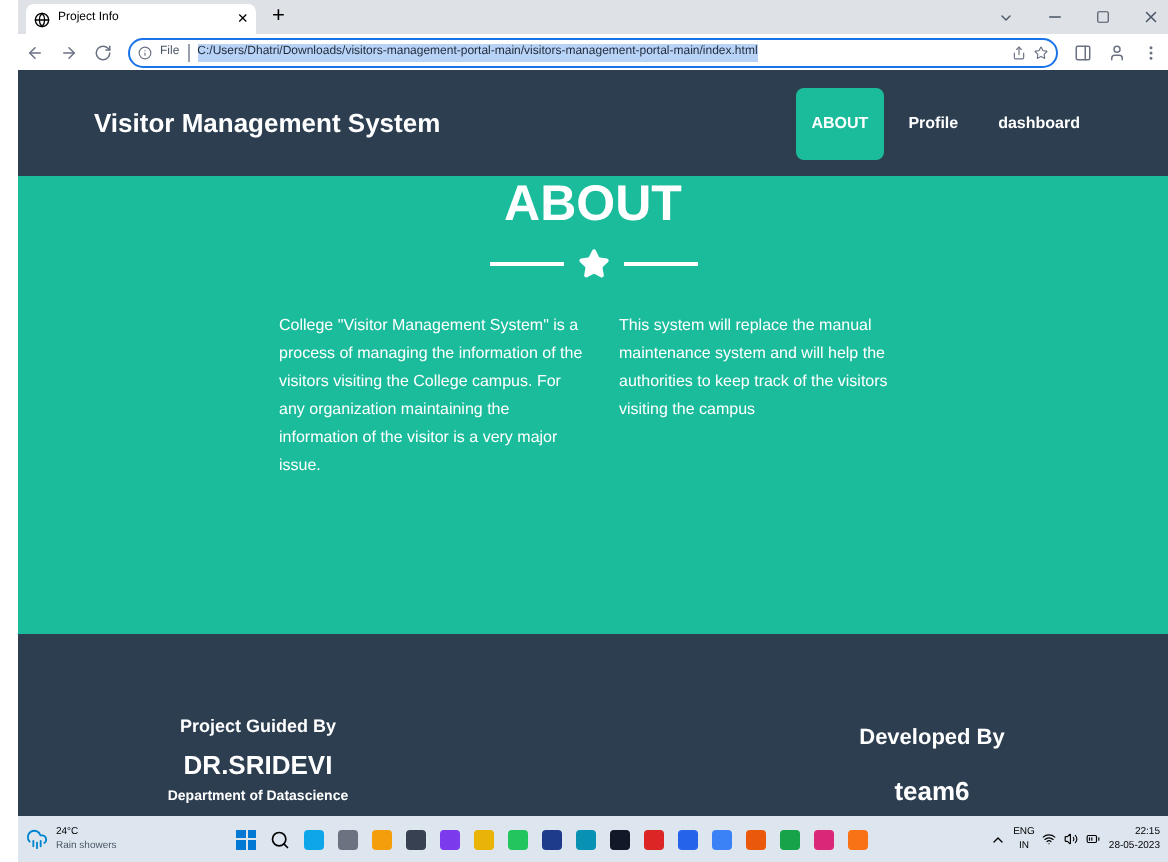 The height and width of the screenshot is (862, 1168). What do you see at coordinates (35, 52) in the screenshot?
I see `back-icon` at bounding box center [35, 52].